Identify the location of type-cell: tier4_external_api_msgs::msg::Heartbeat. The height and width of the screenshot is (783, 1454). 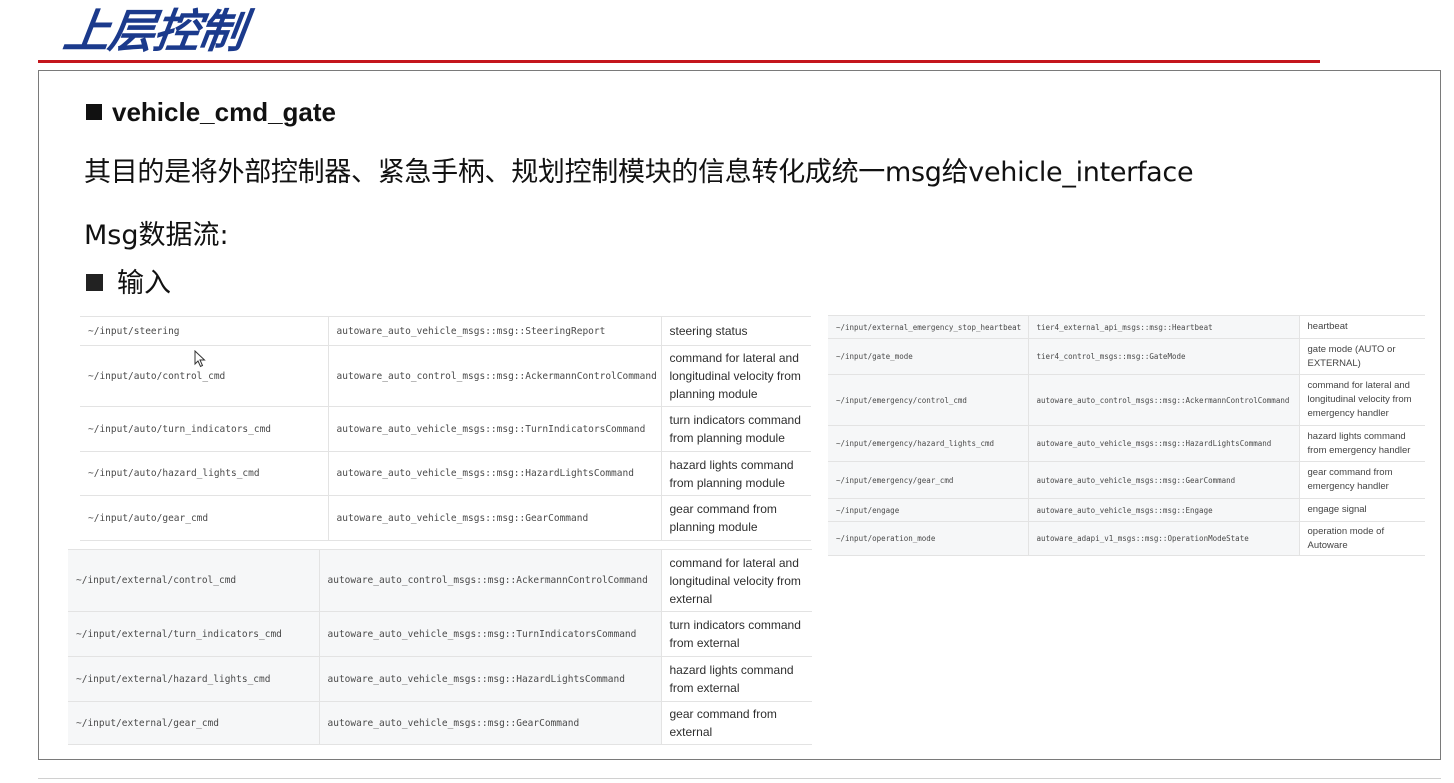
(1163, 327).